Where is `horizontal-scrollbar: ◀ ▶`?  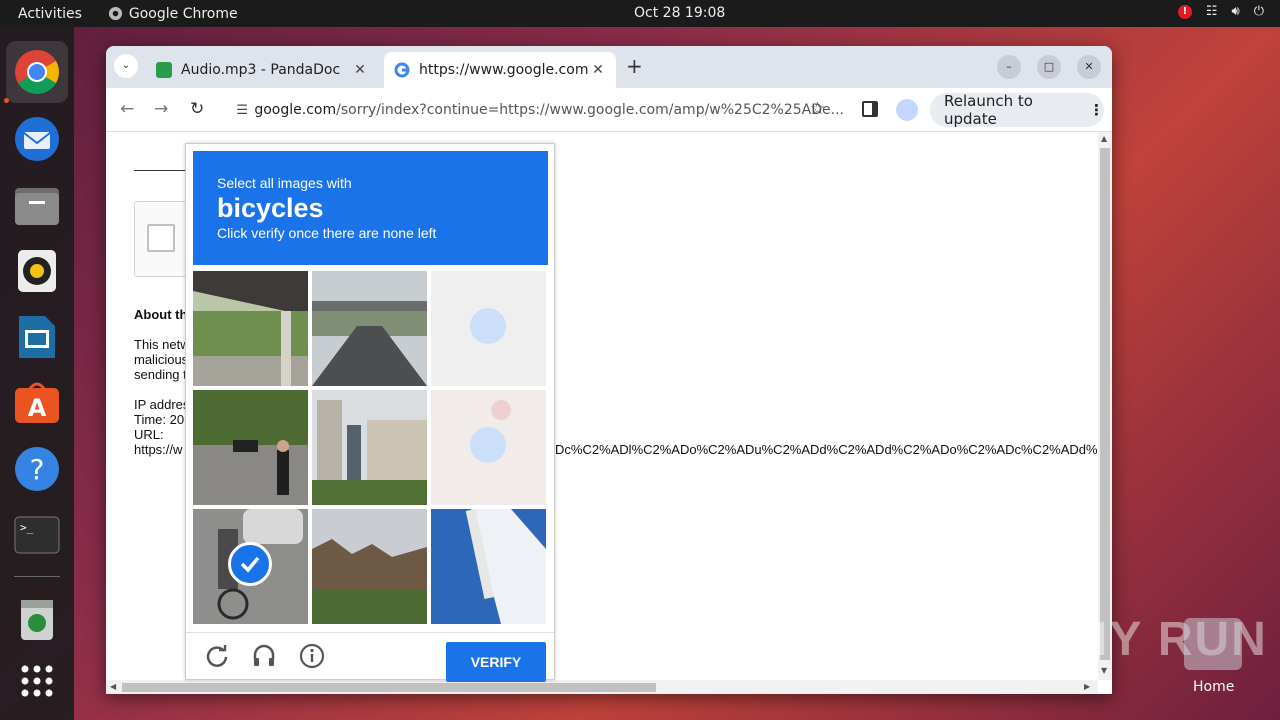
horizontal-scrollbar: ◀ ▶ is located at coordinates (602, 687).